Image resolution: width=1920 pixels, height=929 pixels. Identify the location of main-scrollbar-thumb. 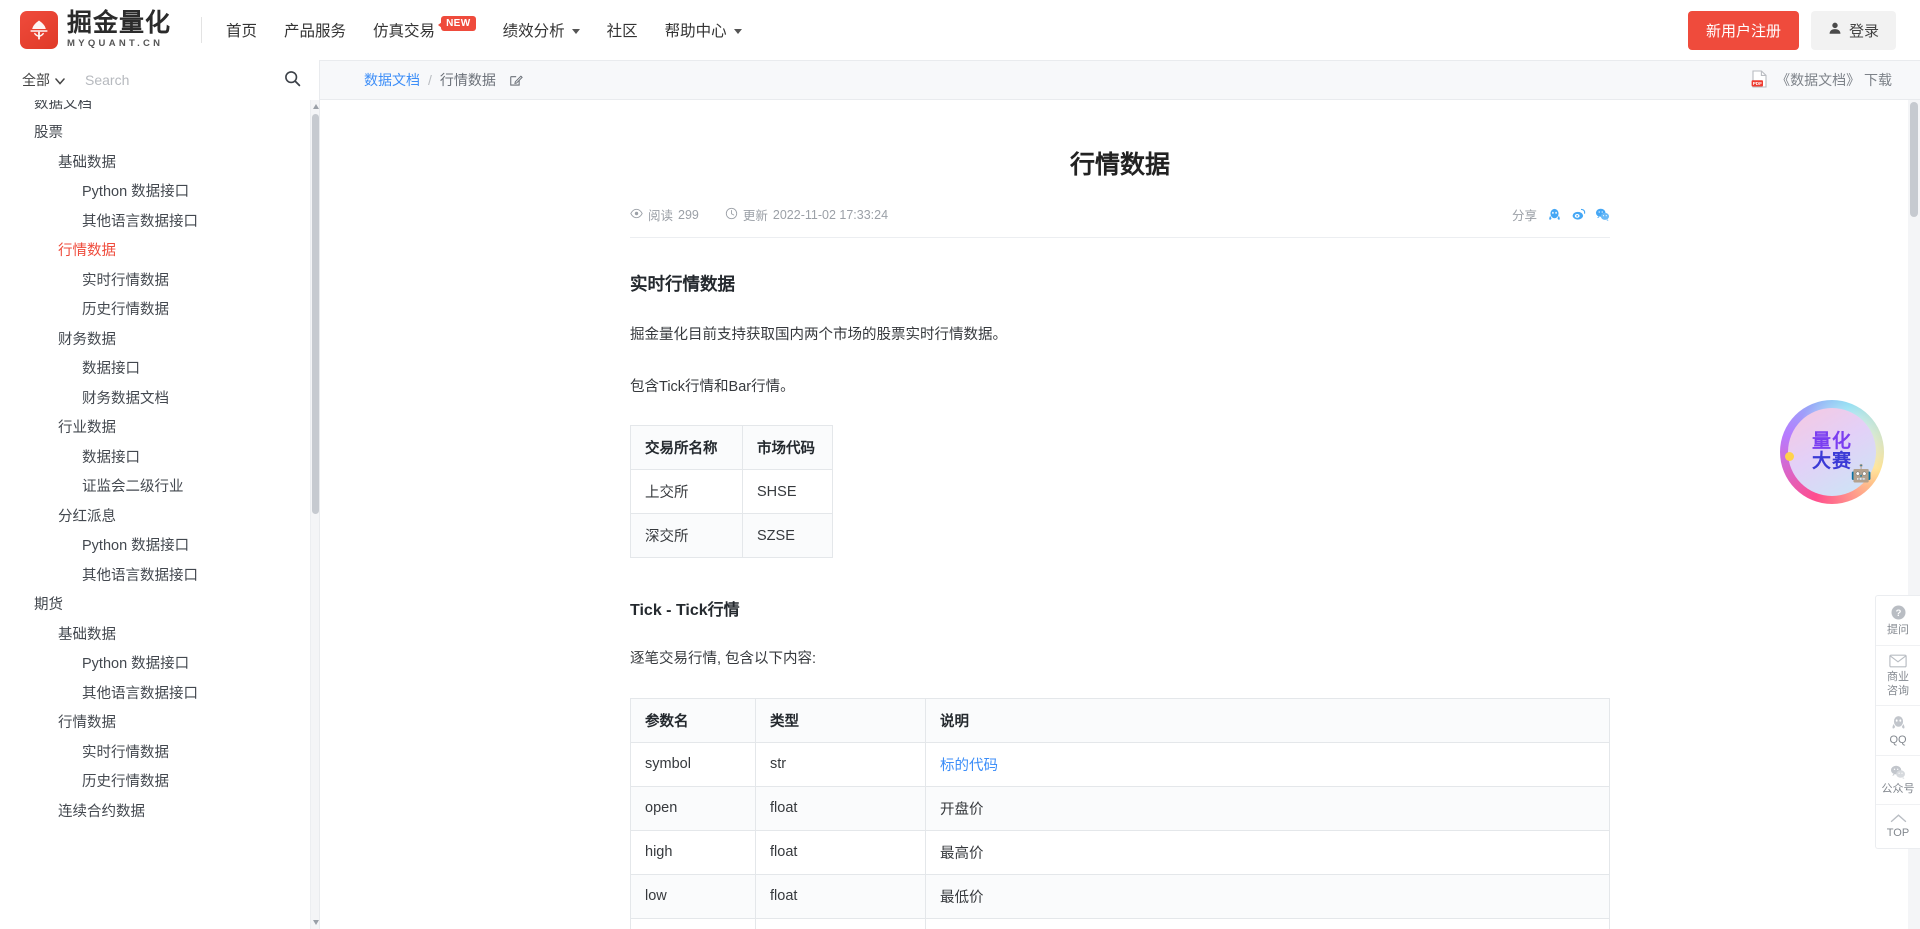
(1914, 159).